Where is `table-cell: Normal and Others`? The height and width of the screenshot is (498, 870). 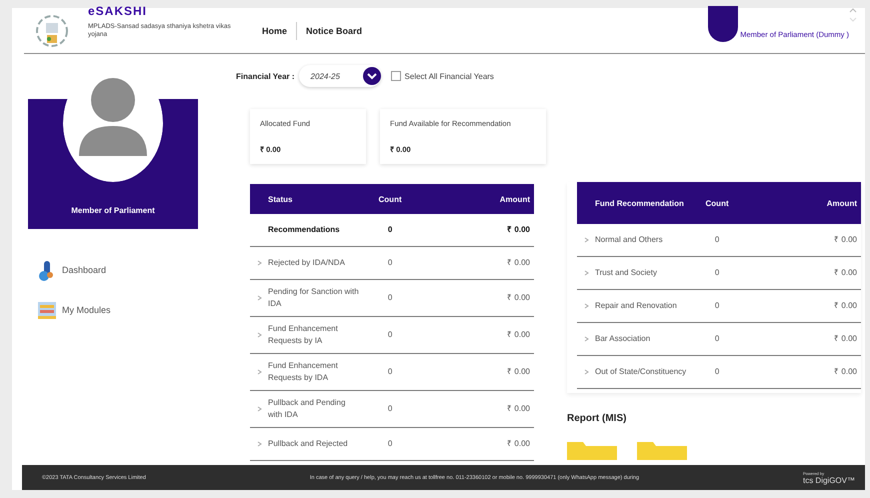 table-cell: Normal and Others is located at coordinates (634, 240).